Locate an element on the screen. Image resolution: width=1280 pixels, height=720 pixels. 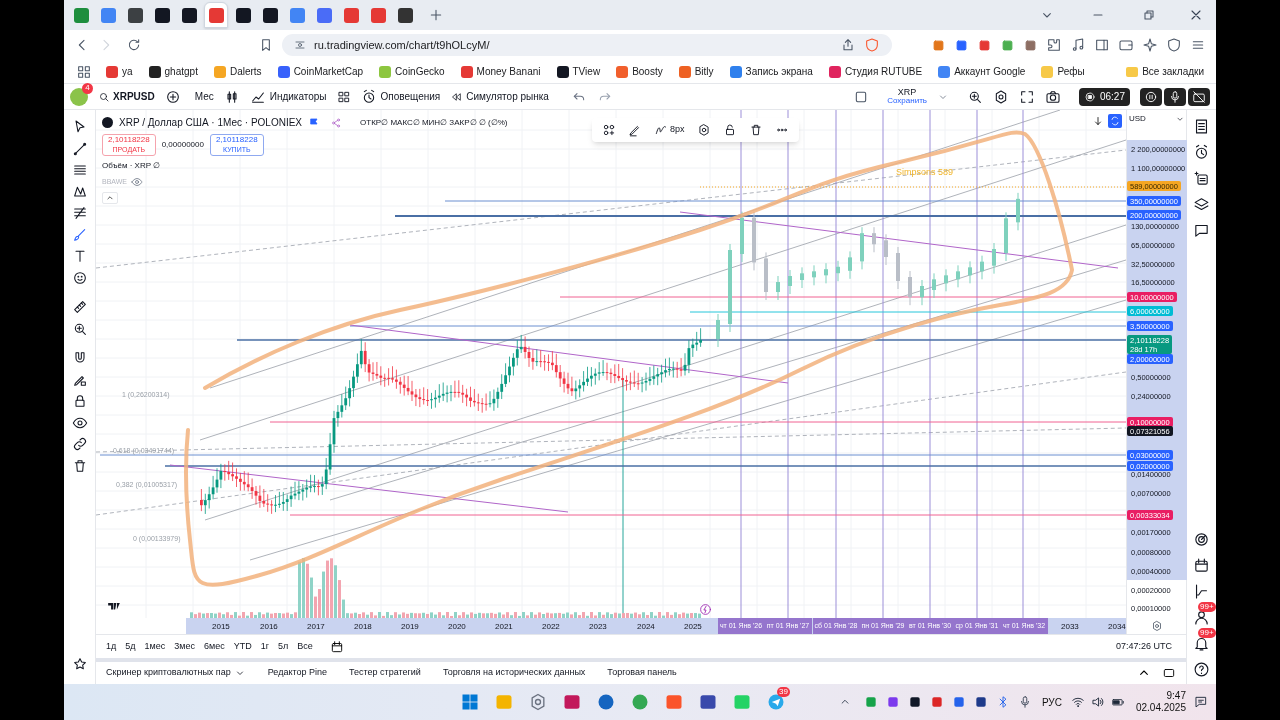
ohlc-values: ОТКР∅ МАКС∅ МИН∅ ЗАКР∅ ∅ (∅%) is located at coordinates (434, 122).